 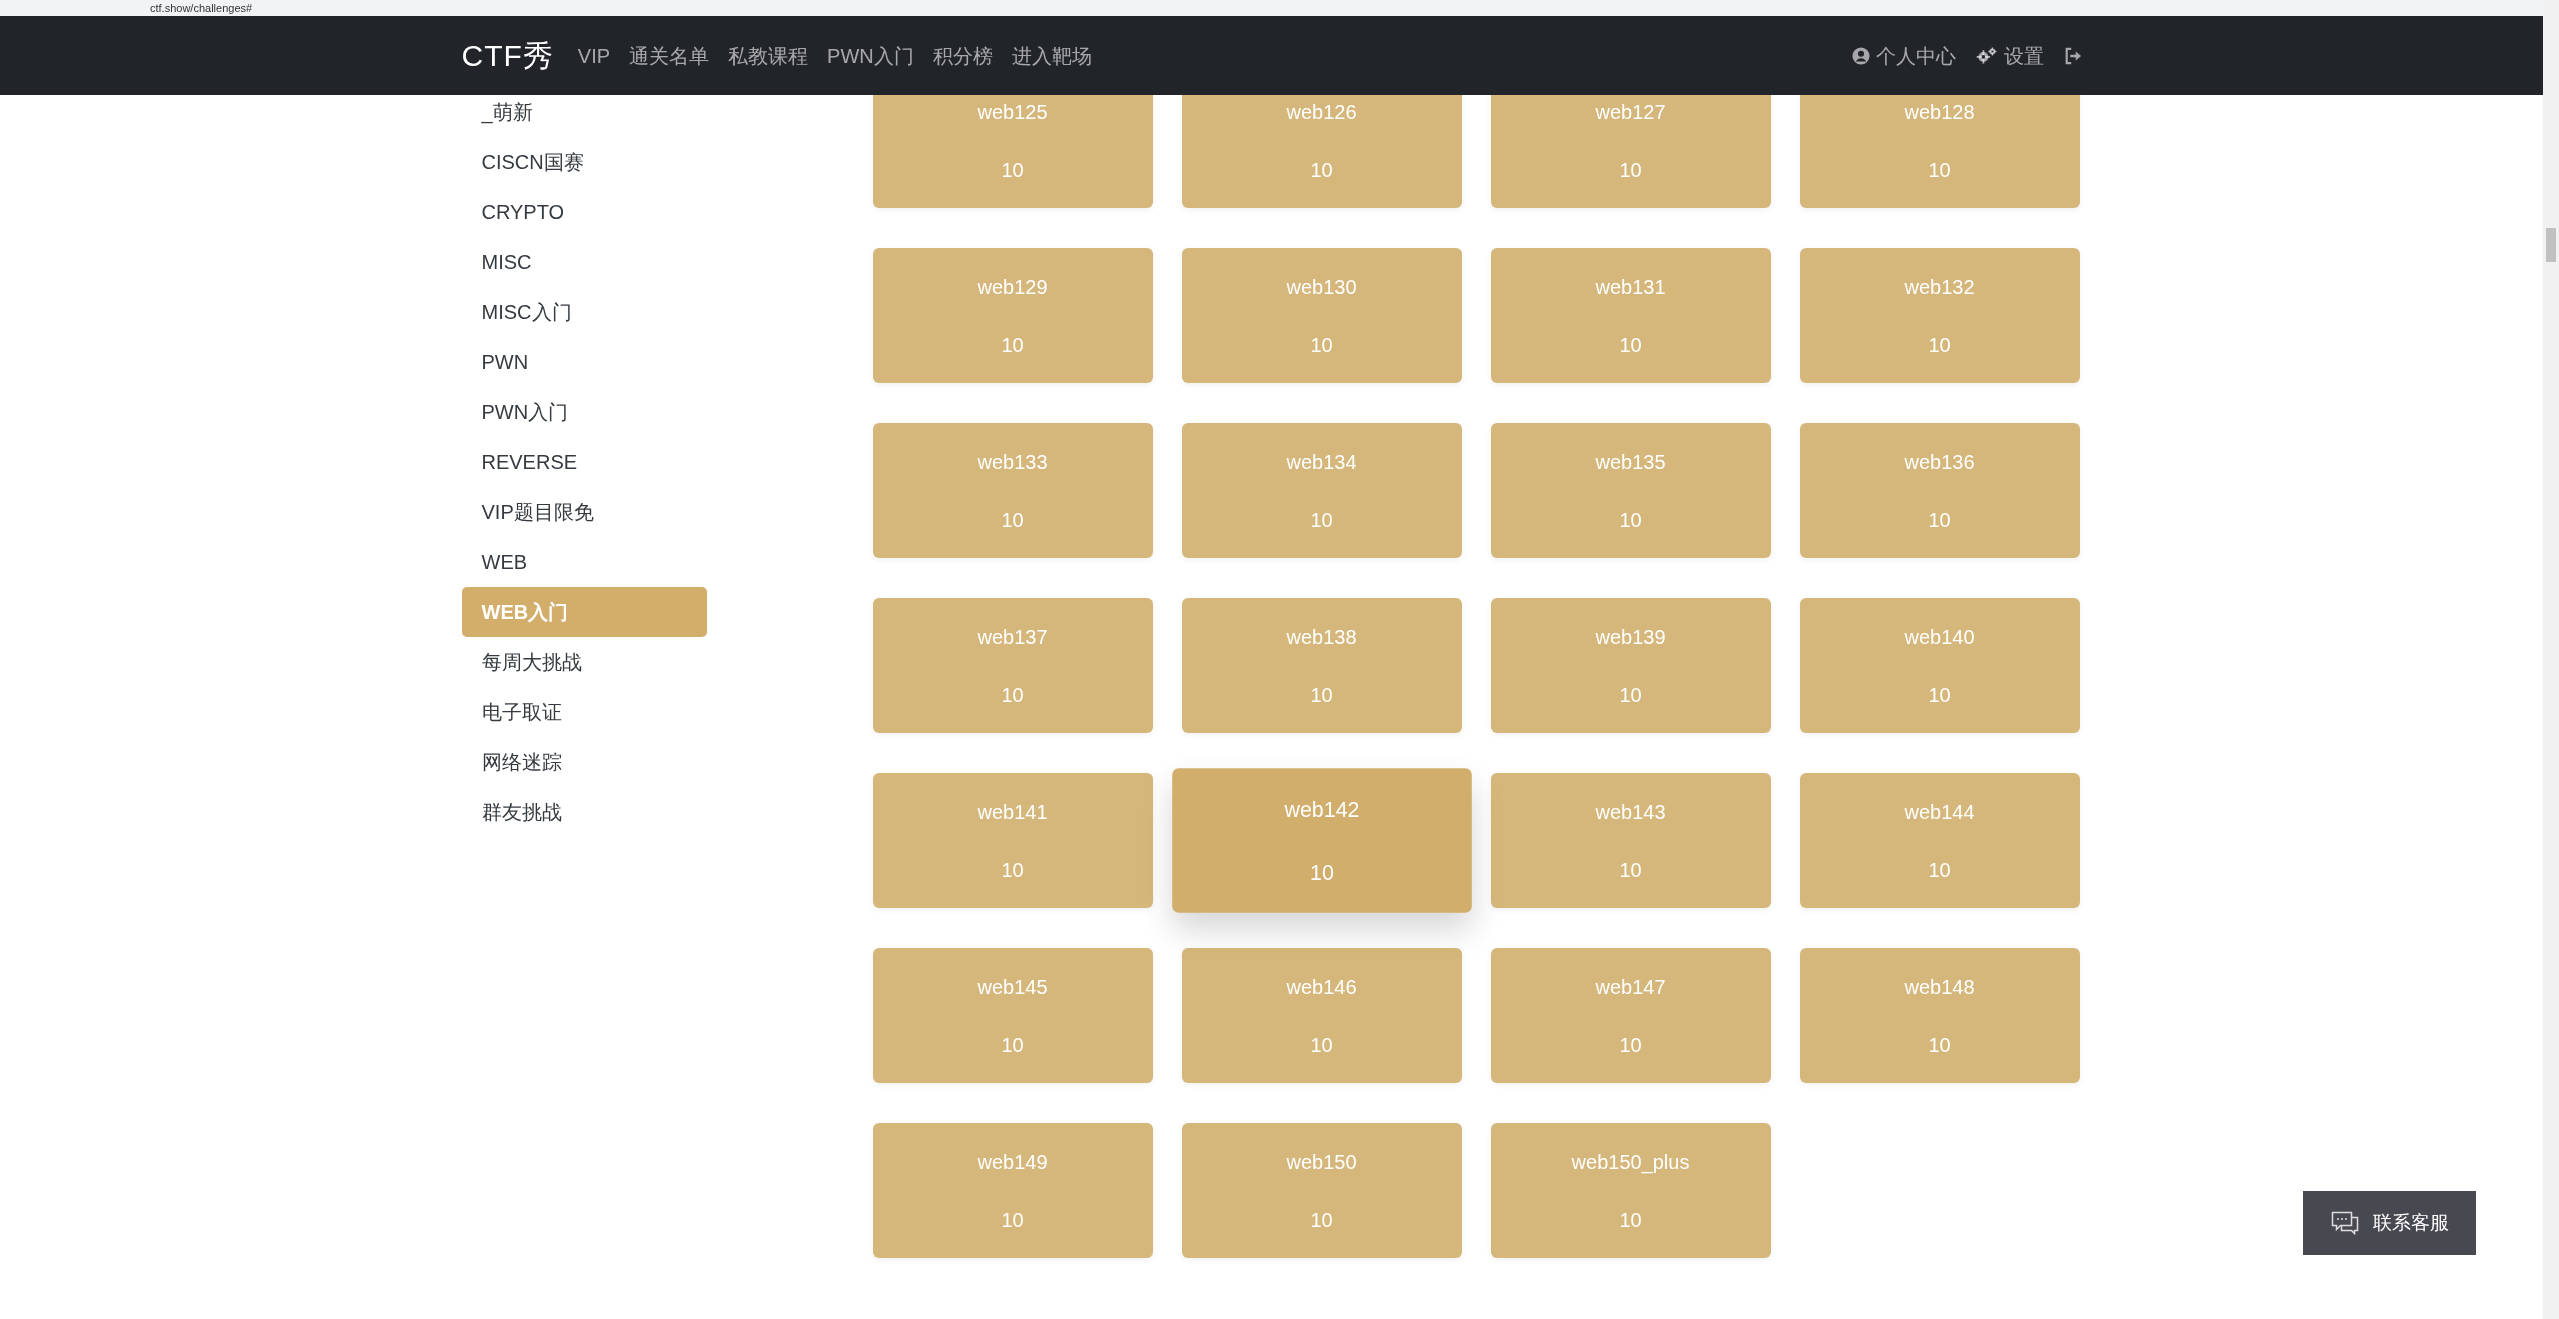 I want to click on challenge-card: web131 10, so click(x=1630, y=315).